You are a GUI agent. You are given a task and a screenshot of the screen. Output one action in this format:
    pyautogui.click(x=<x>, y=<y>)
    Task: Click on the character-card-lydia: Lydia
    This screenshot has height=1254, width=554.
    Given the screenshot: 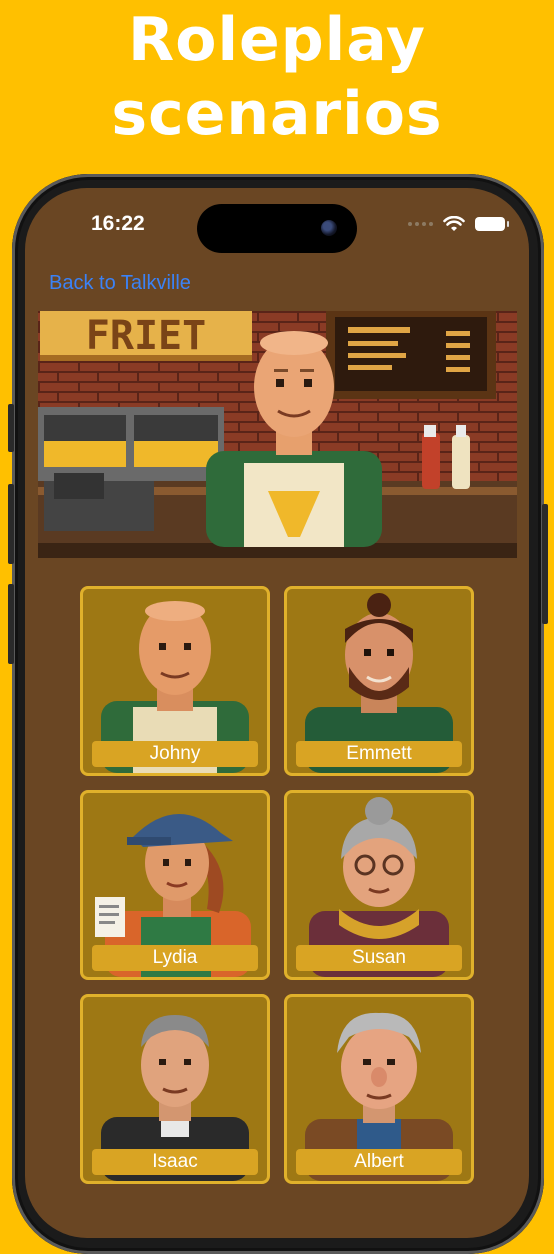 What is the action you would take?
    pyautogui.click(x=175, y=885)
    